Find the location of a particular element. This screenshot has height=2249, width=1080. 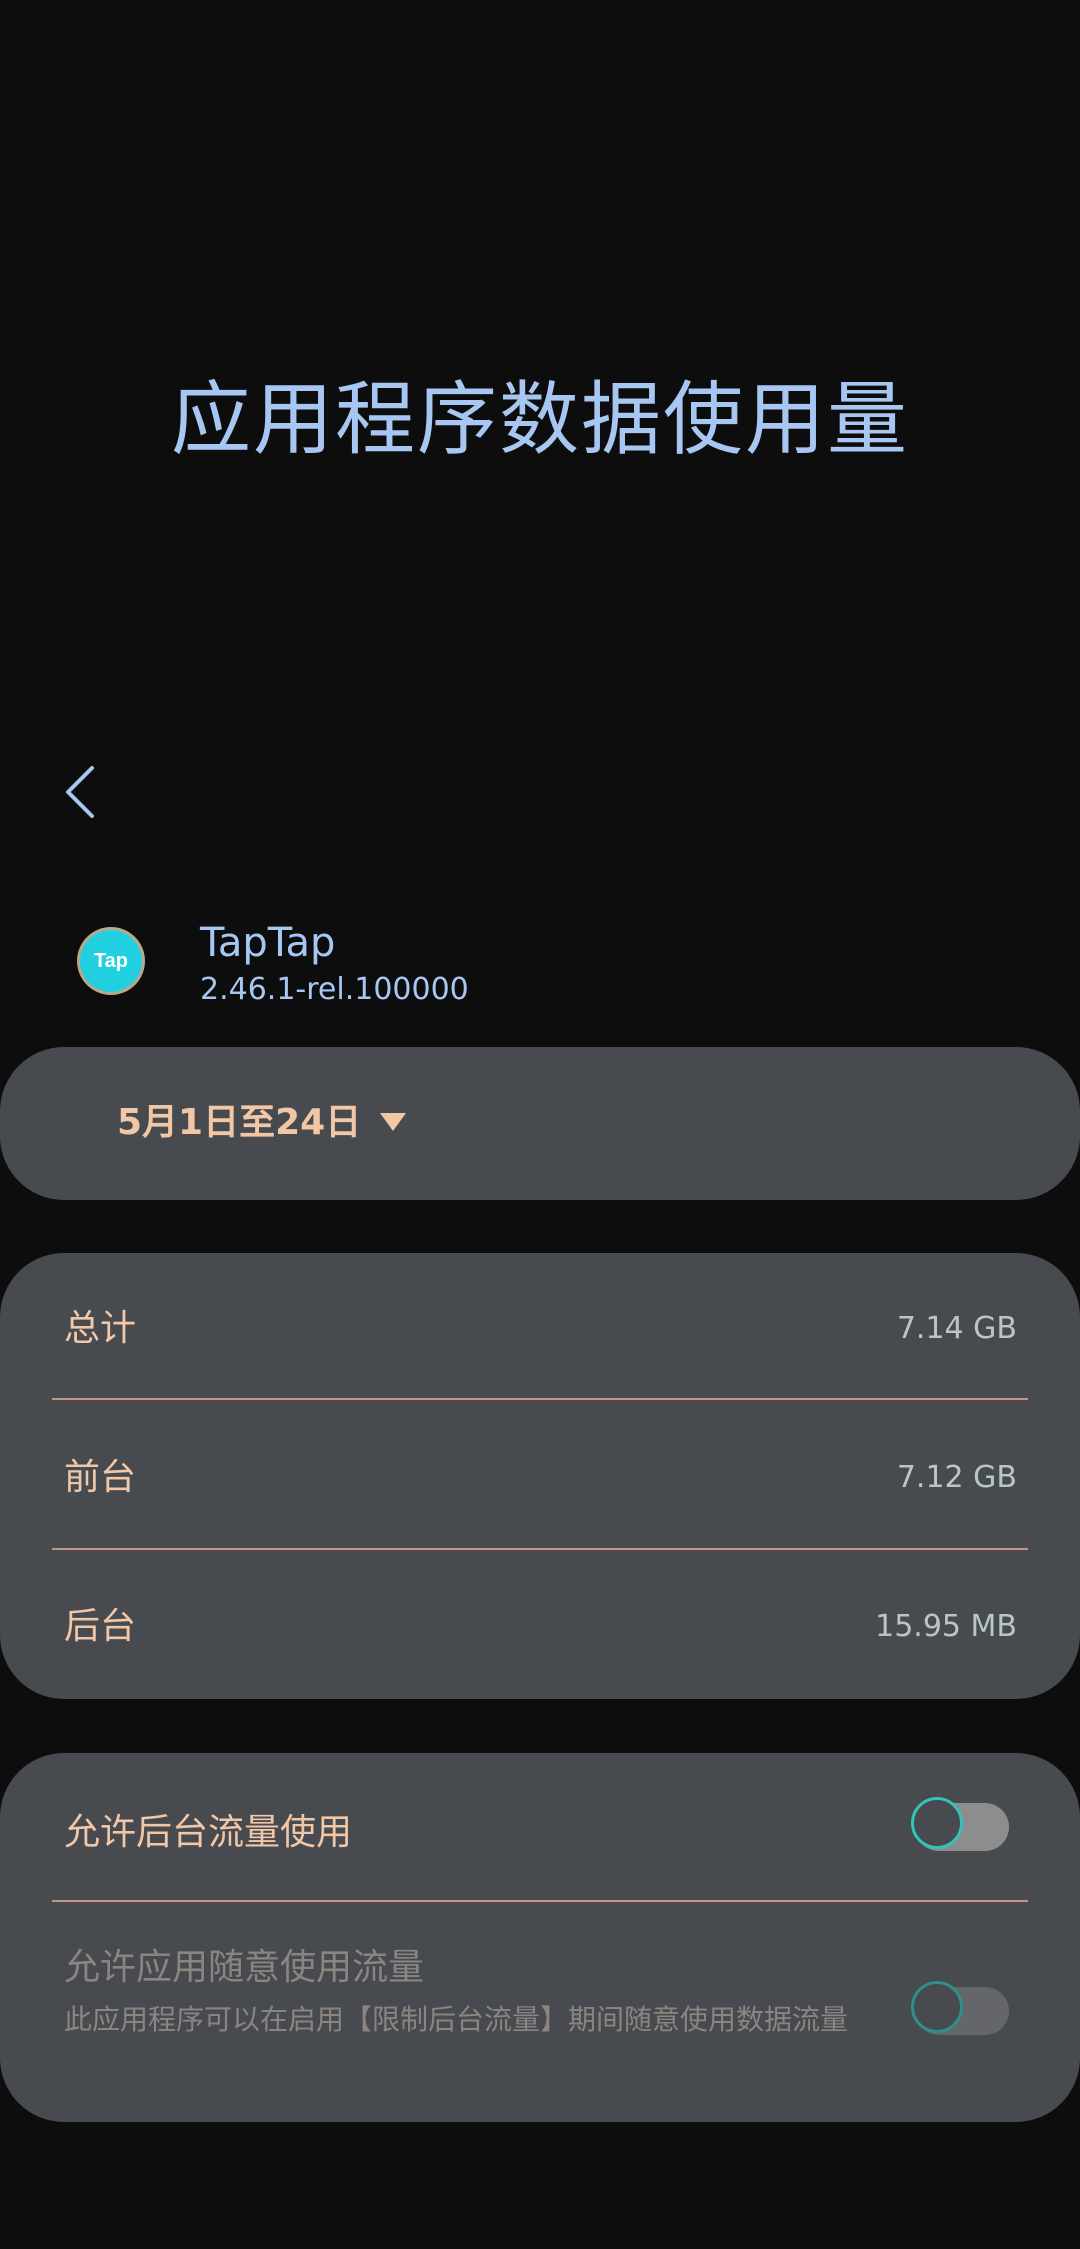

unrestricted-data-setting: 允许应用随意使用流量 此应用程序可以在启用【限制后台流量】期间随意使用数据流量 is located at coordinates (540, 2012).